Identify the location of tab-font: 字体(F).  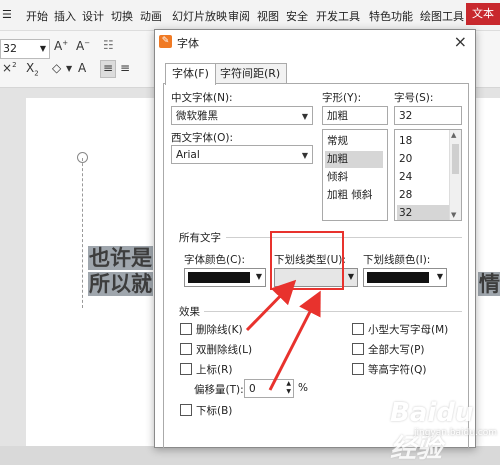
(190, 74).